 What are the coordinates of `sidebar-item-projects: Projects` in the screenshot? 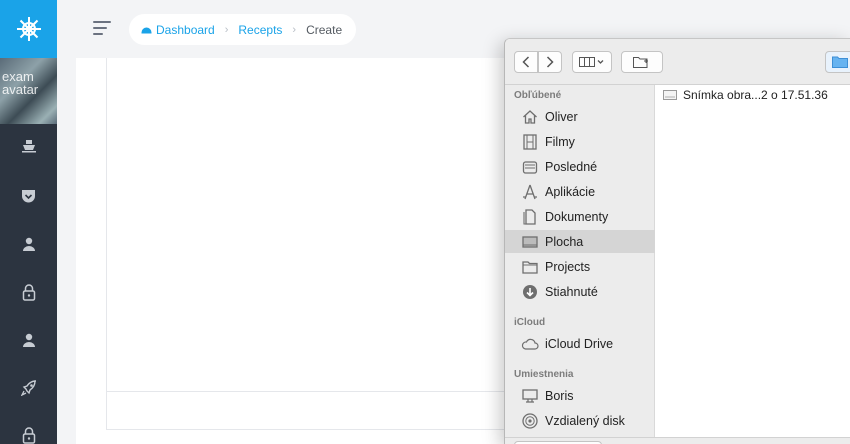 It's located at (580, 266).